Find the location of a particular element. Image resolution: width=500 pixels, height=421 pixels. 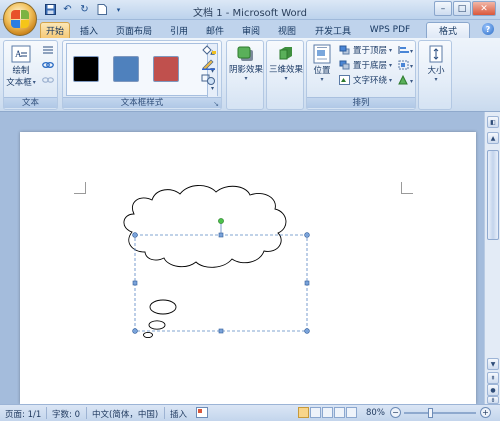

textbox-style-gallery: ▲ ▼ ▾ is located at coordinates (142, 70).